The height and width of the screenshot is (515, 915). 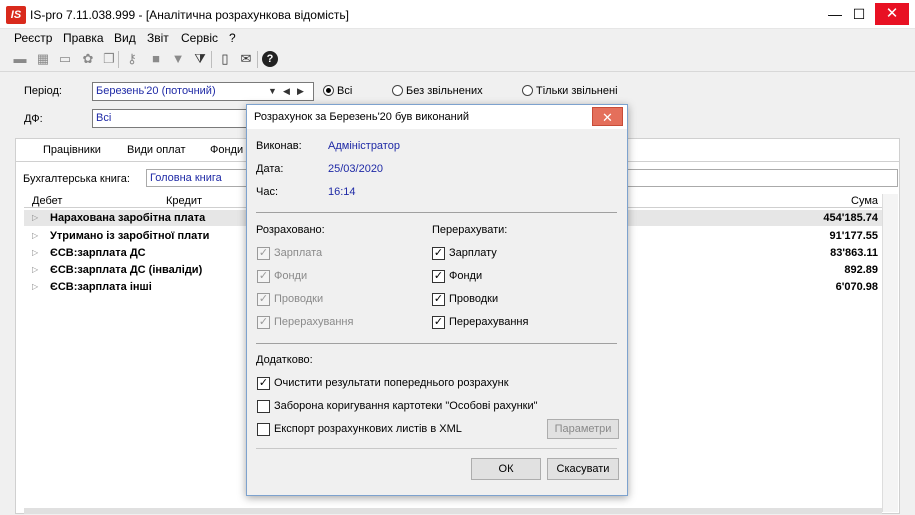 What do you see at coordinates (200, 59) in the screenshot?
I see `filter-edit-icon: ⧩` at bounding box center [200, 59].